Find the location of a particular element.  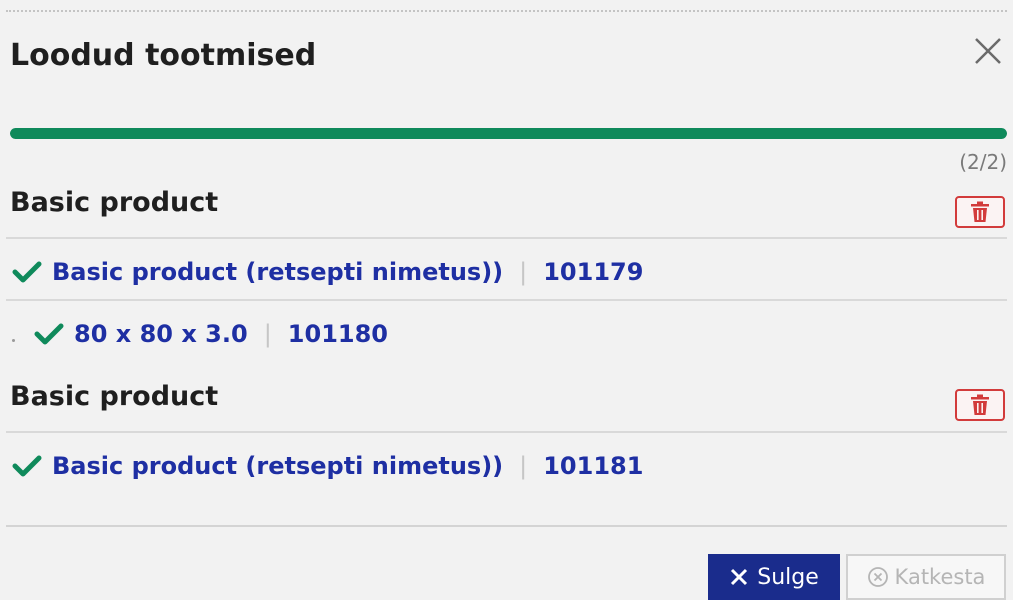

item-name-link: 80 x 80 x 3.0 is located at coordinates (161, 334).